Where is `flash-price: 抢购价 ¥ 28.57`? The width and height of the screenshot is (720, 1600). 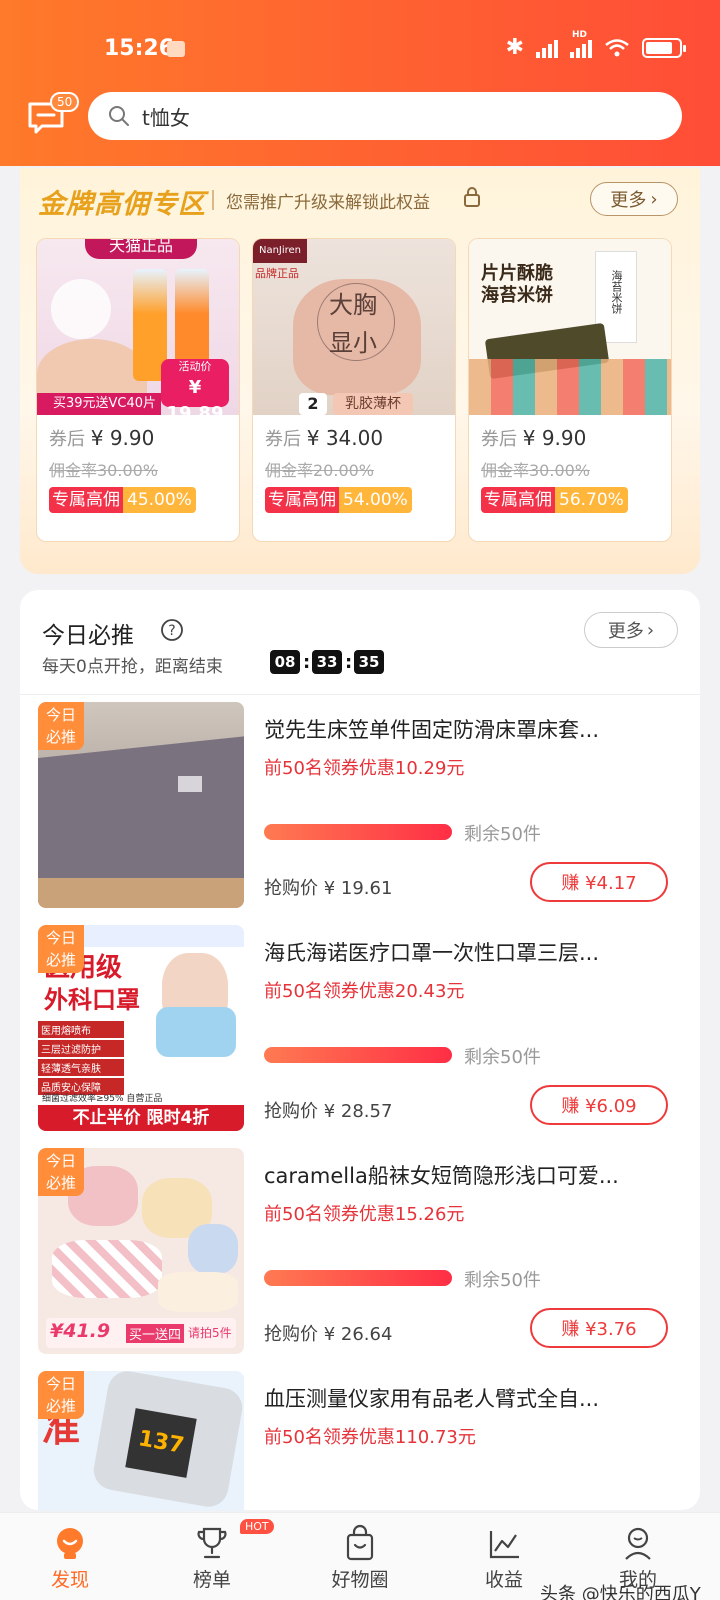 flash-price: 抢购价 ¥ 28.57 is located at coordinates (328, 1111).